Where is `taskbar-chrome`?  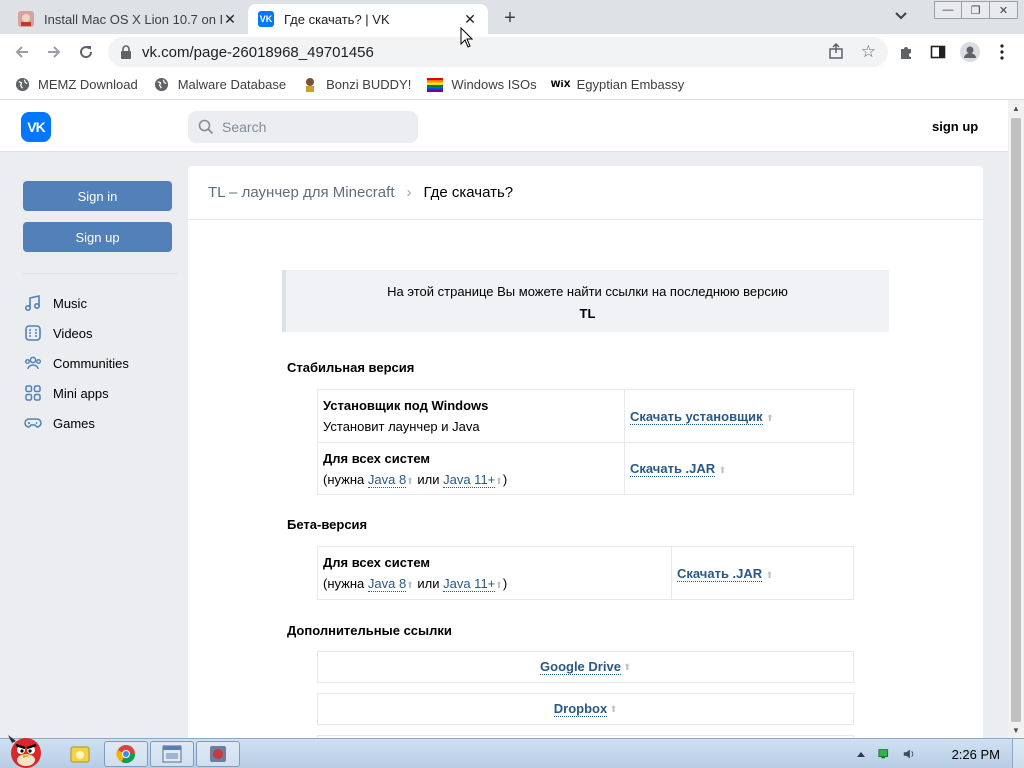
taskbar-chrome is located at coordinates (126, 754).